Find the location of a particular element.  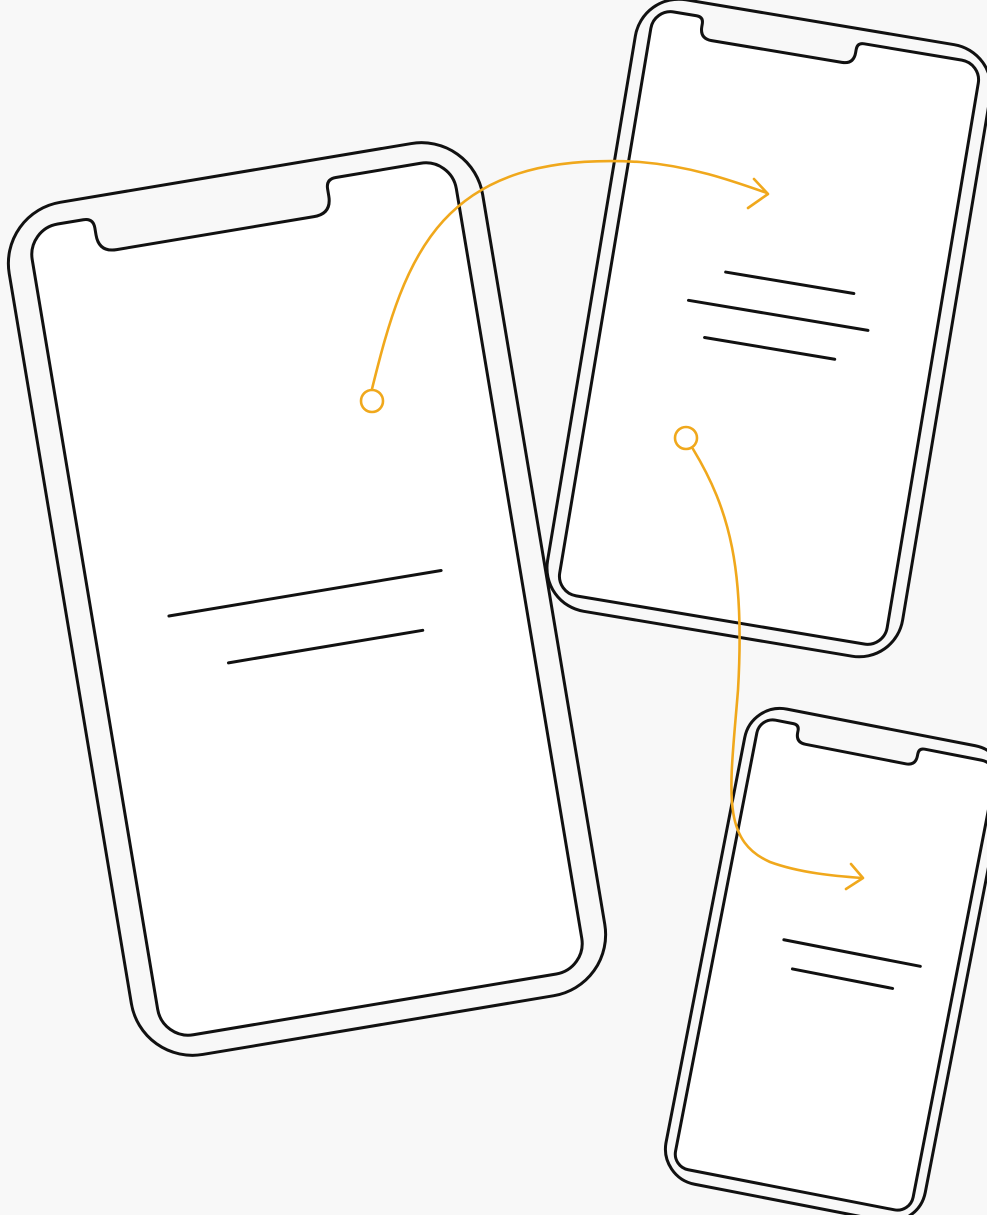

phone-bottom-right is located at coordinates (825, 960).